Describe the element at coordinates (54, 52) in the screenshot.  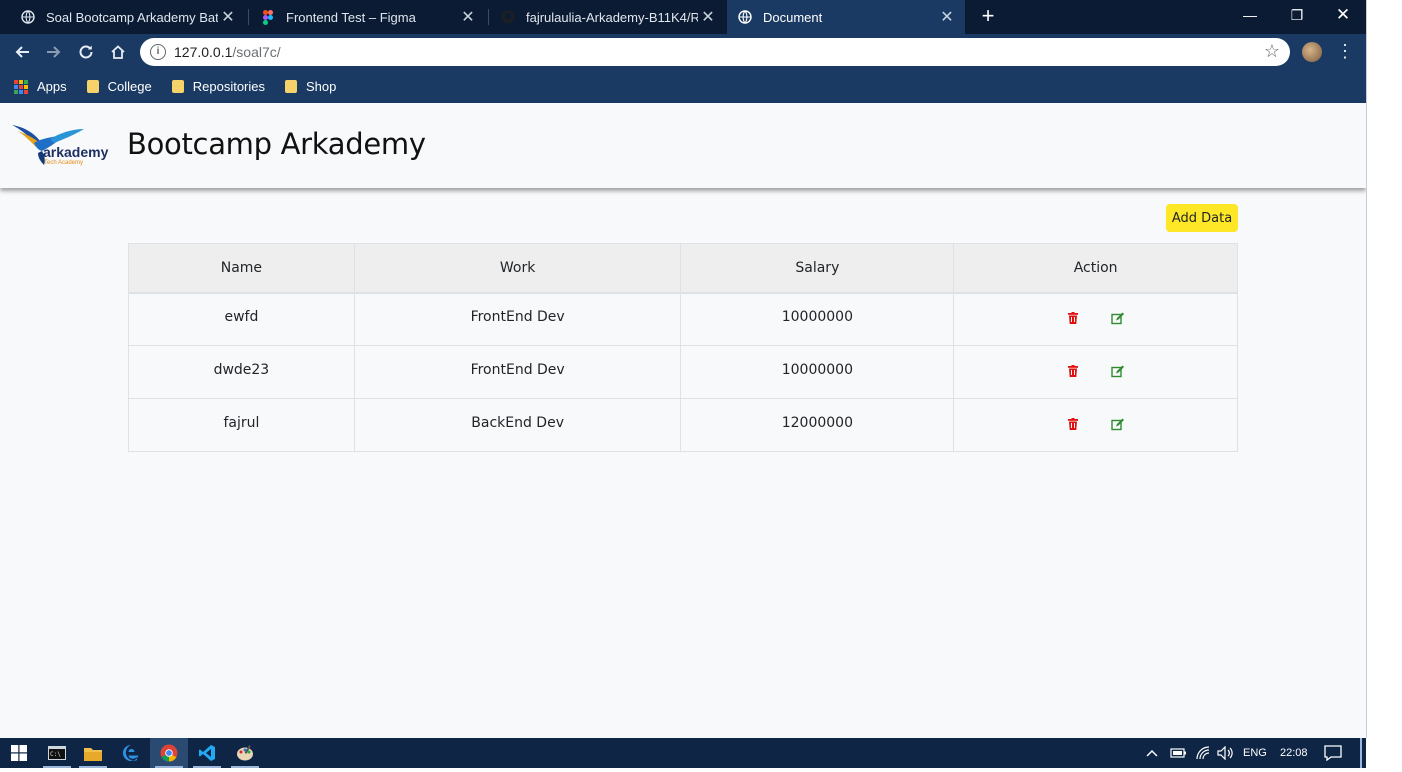
I see `forward-button` at that location.